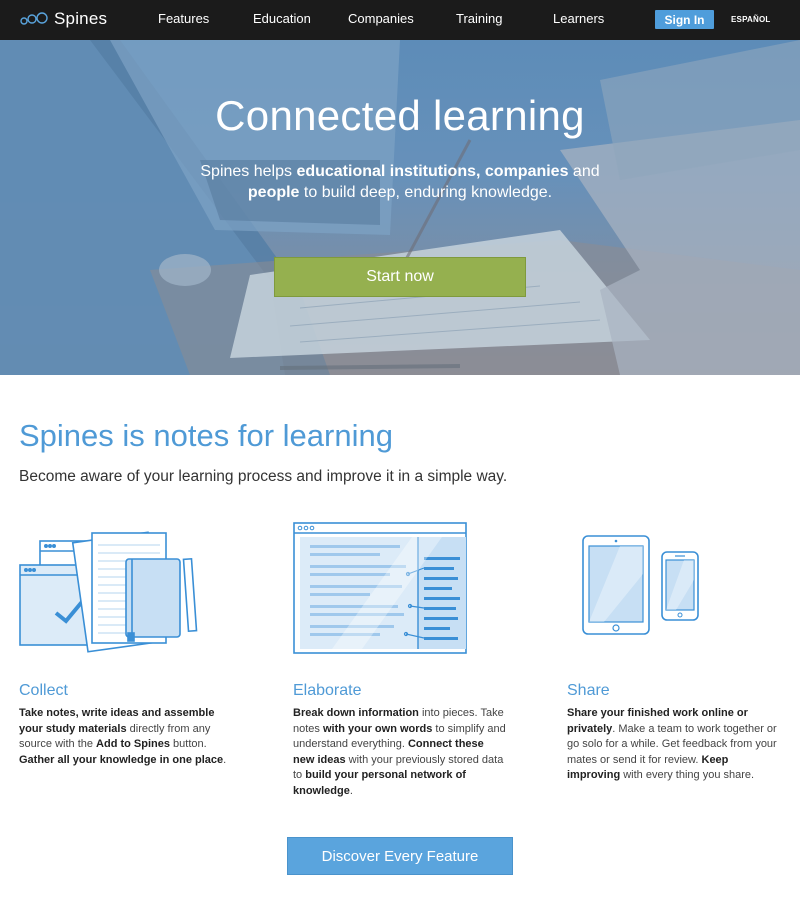  What do you see at coordinates (133, 744) in the screenshot?
I see `feature-text-bold: Add to Spines` at bounding box center [133, 744].